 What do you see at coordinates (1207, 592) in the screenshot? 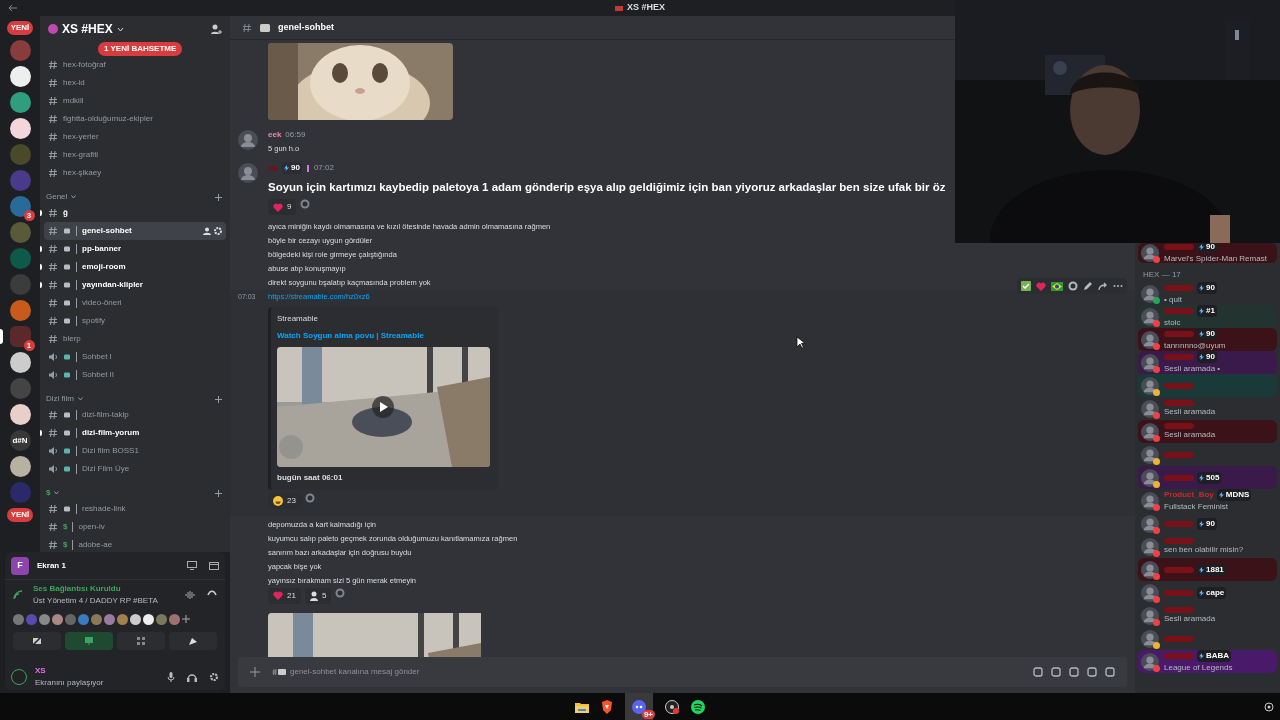
I see `member-item: cape` at bounding box center [1207, 592].